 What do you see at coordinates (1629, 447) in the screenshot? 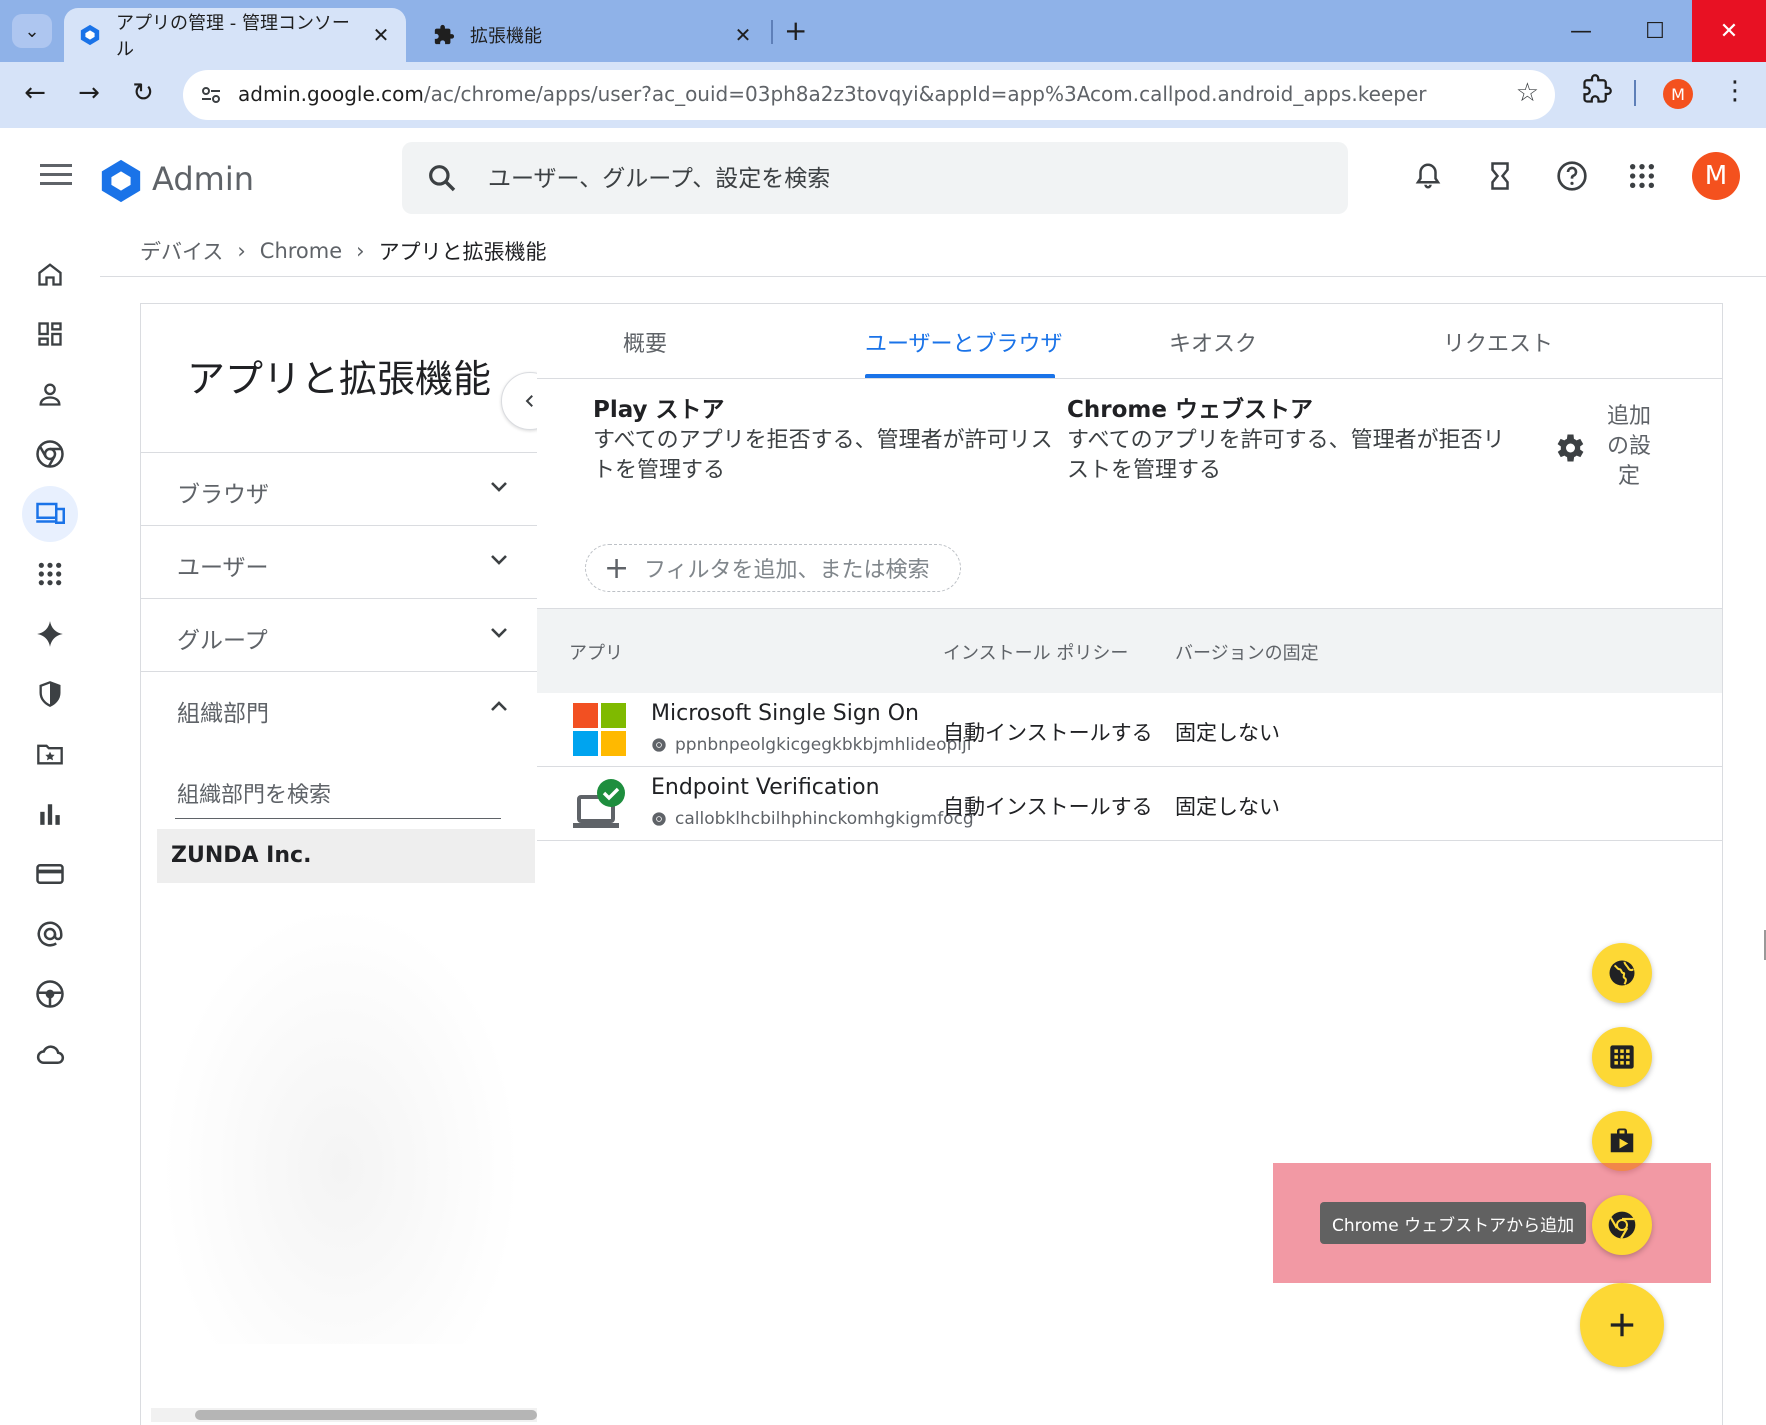
I see `additional-settings-link: 追加の設定` at bounding box center [1629, 447].